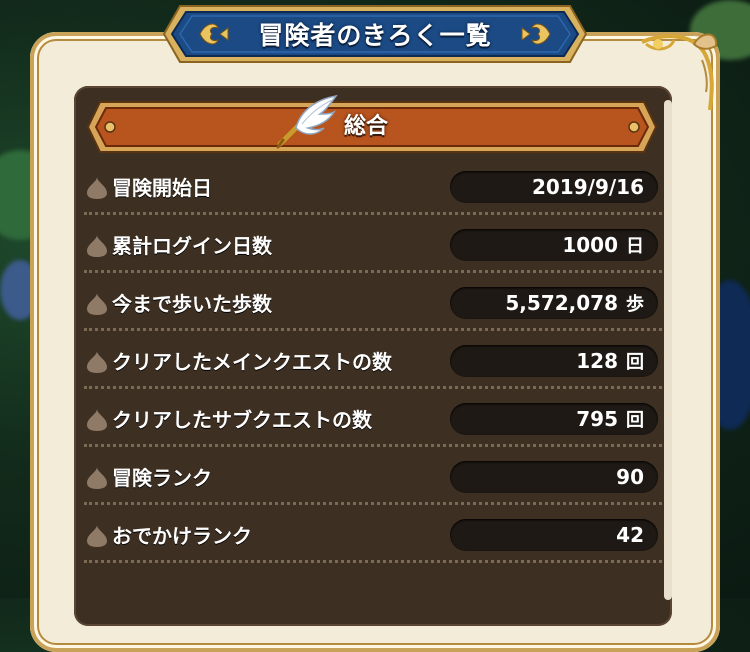 The image size is (750, 652). I want to click on record-unit: 日, so click(635, 246).